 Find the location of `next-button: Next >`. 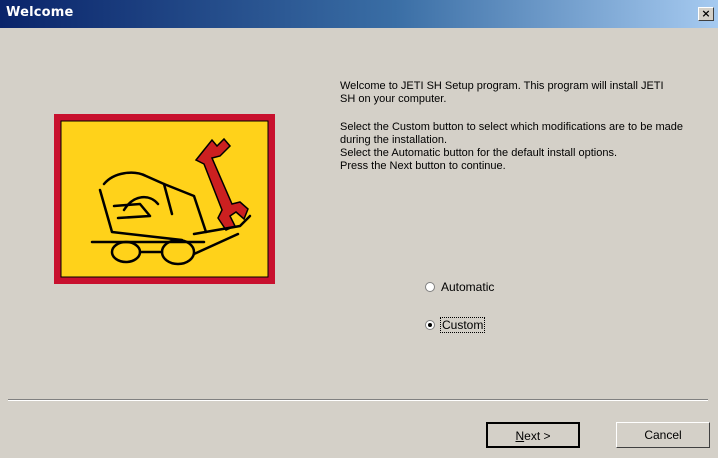

next-button: Next > is located at coordinates (533, 435).